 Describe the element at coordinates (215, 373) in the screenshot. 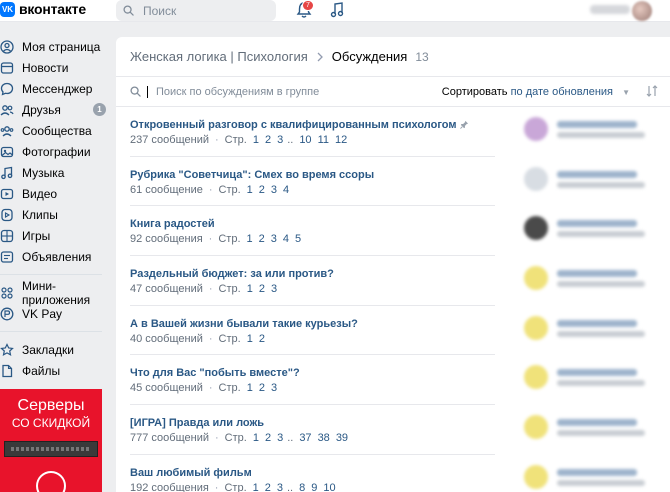

I see `topic-title-link: Что для Вас "побыть вместе"?` at that location.